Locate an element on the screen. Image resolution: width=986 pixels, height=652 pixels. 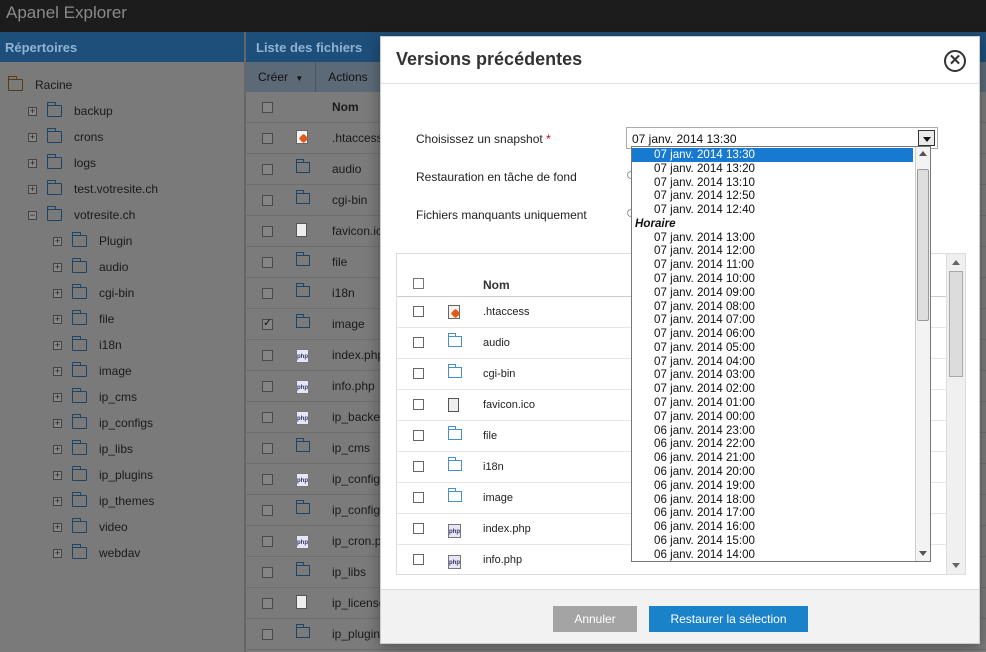
dropdown-option: 07 janv. 2014 13:30 is located at coordinates (772, 155).